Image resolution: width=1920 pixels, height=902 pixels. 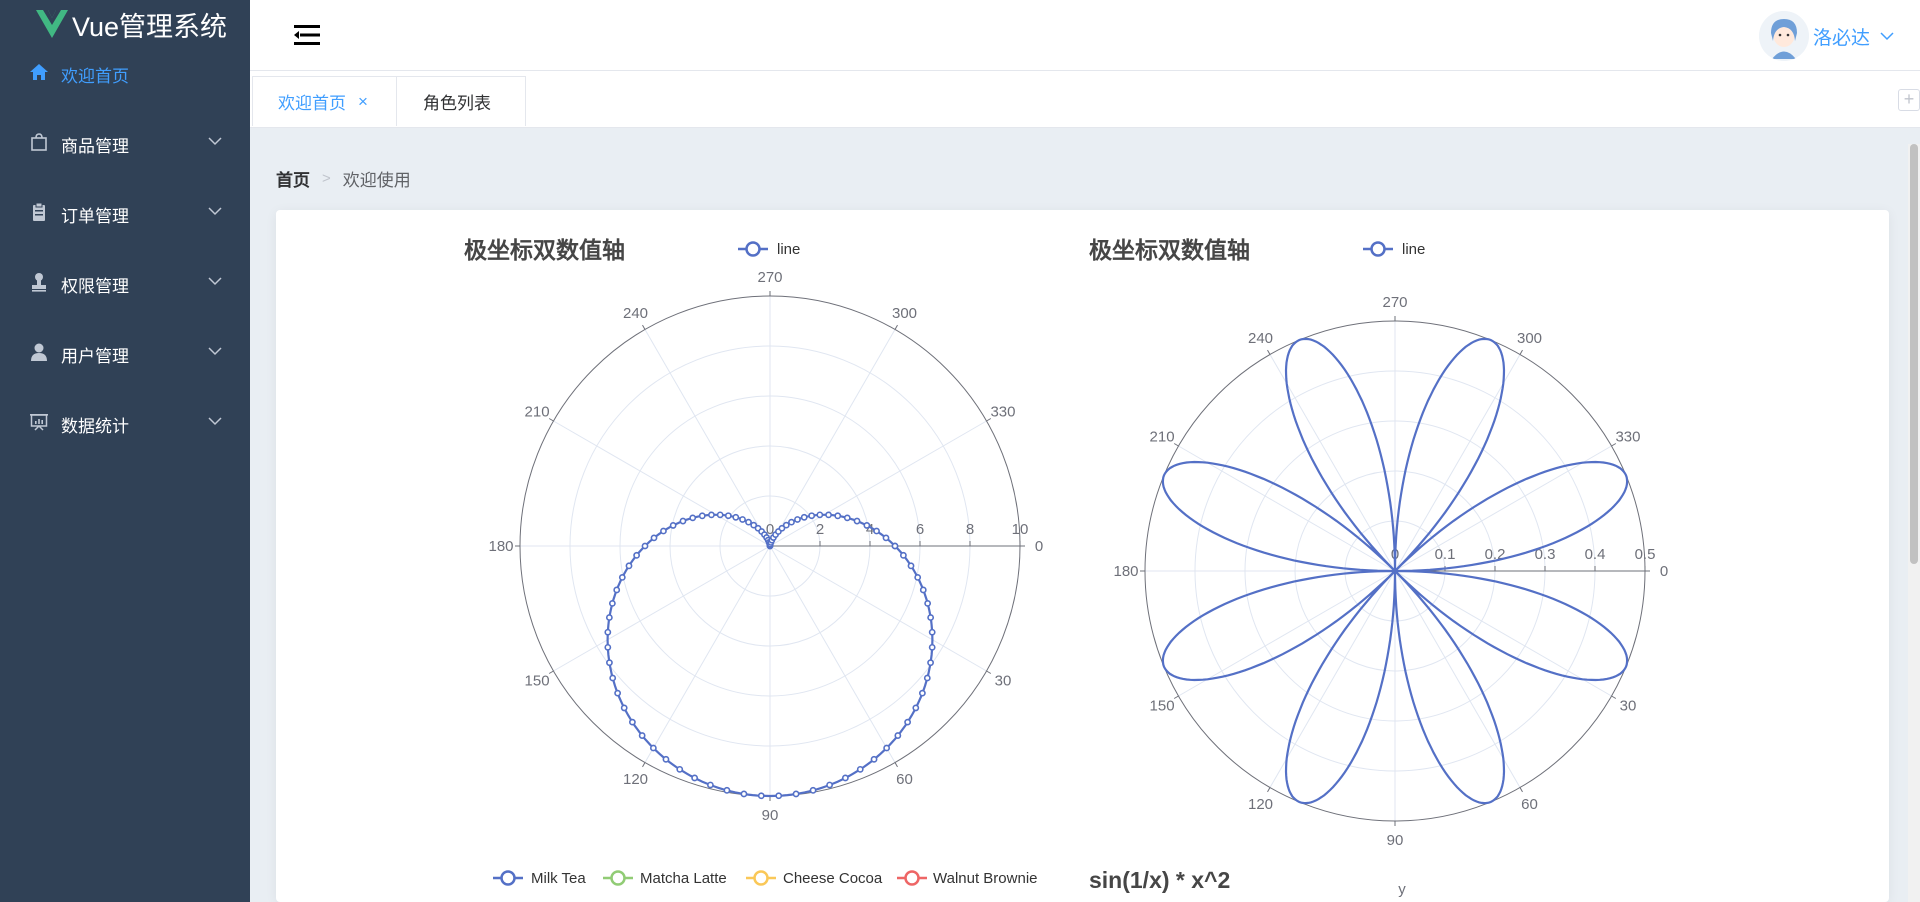 I want to click on avatar, so click(x=1783, y=36).